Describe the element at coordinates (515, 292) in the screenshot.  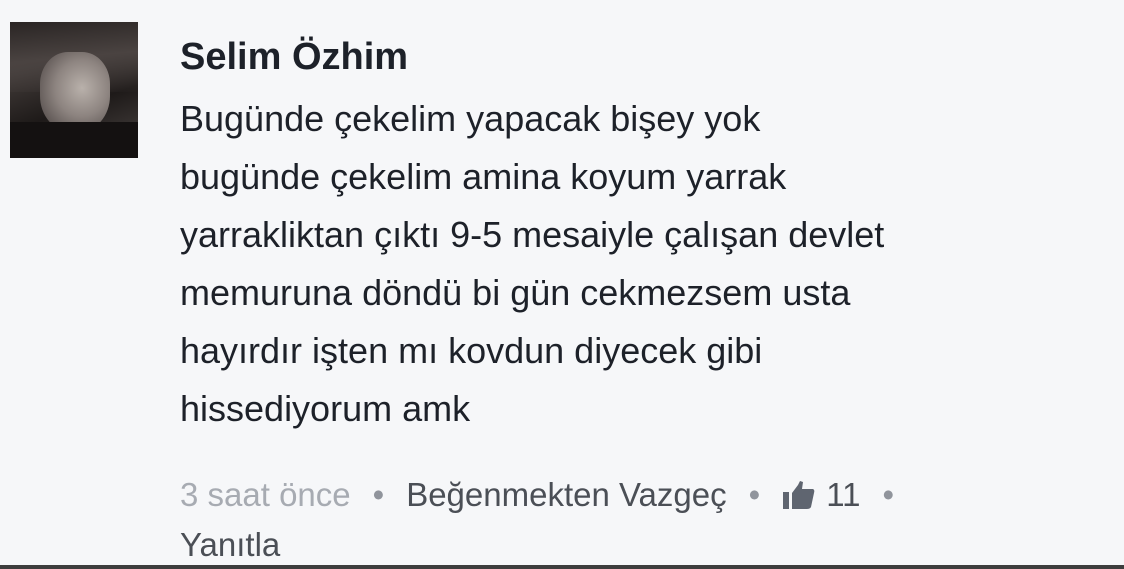
I see `comment-line: memuruna döndü bi gün cekmezsem usta` at that location.